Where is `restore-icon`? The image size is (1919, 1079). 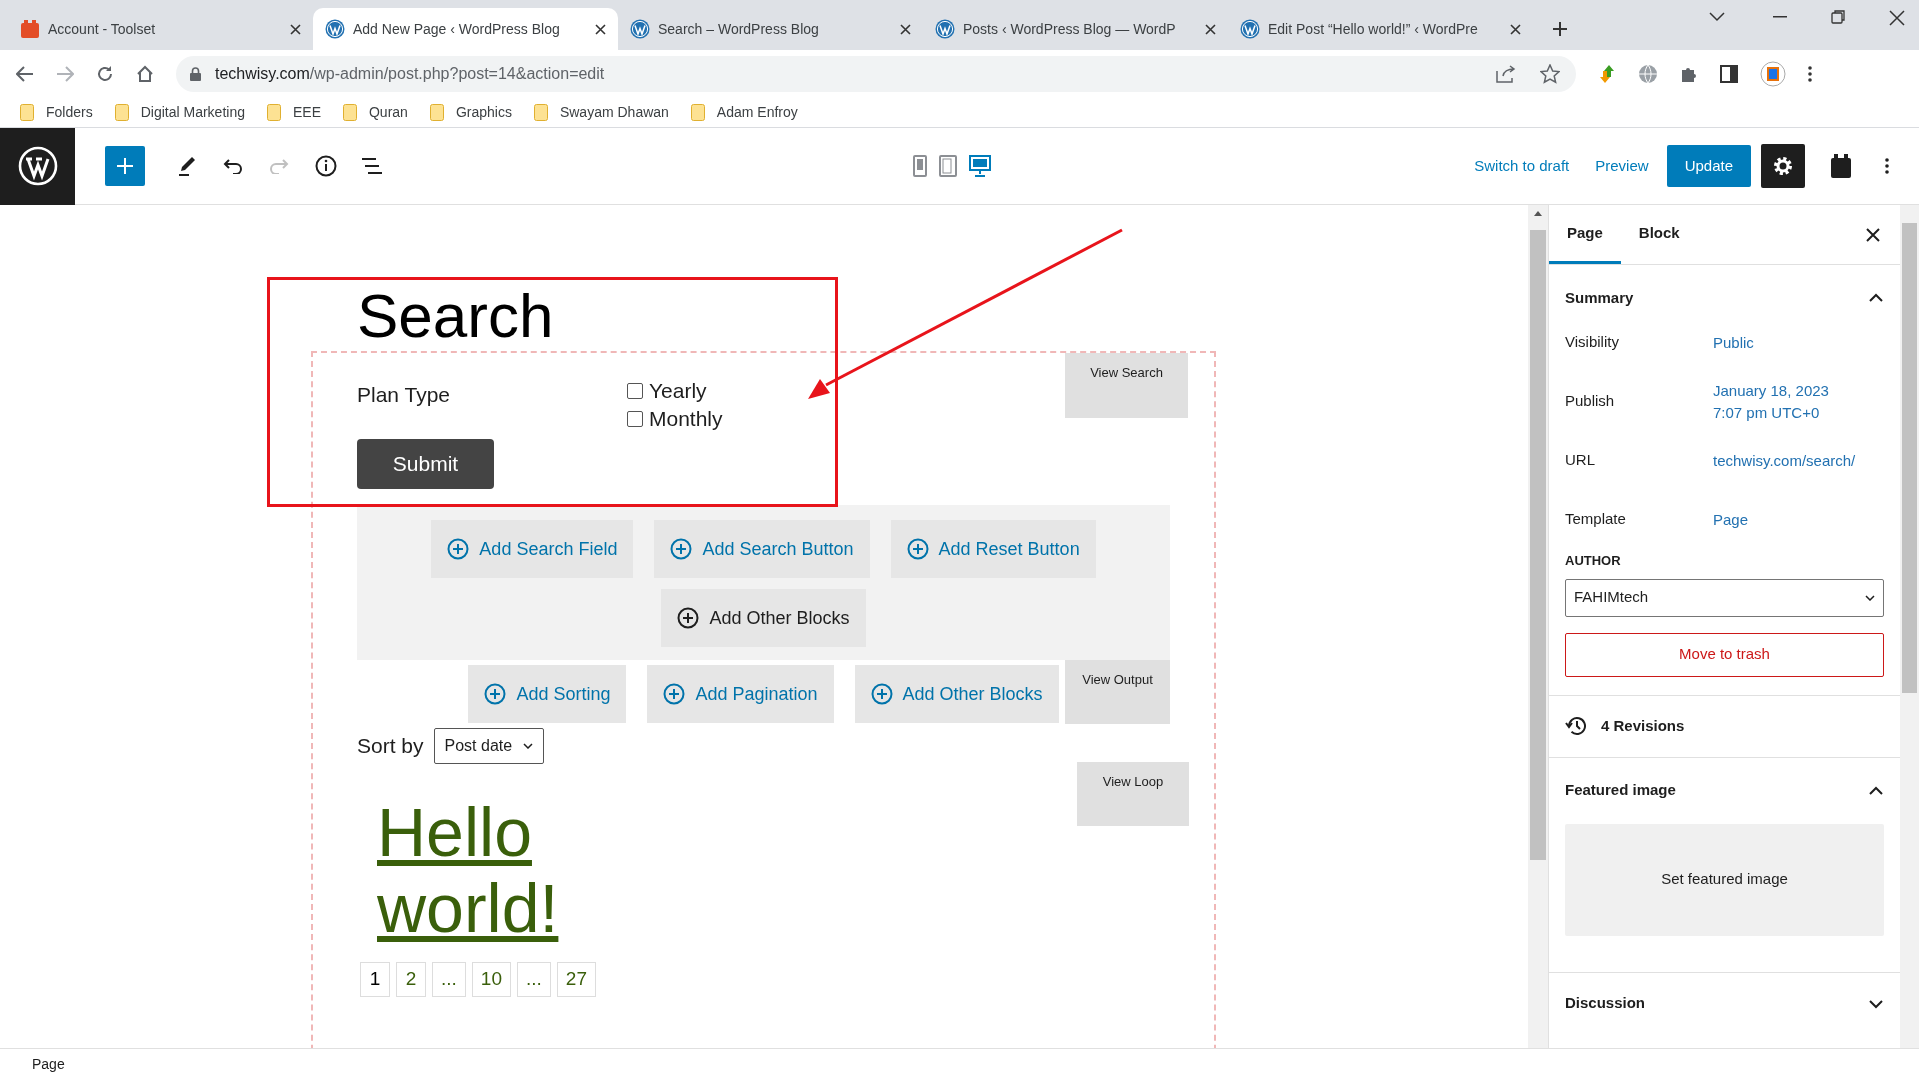 restore-icon is located at coordinates (1838, 17).